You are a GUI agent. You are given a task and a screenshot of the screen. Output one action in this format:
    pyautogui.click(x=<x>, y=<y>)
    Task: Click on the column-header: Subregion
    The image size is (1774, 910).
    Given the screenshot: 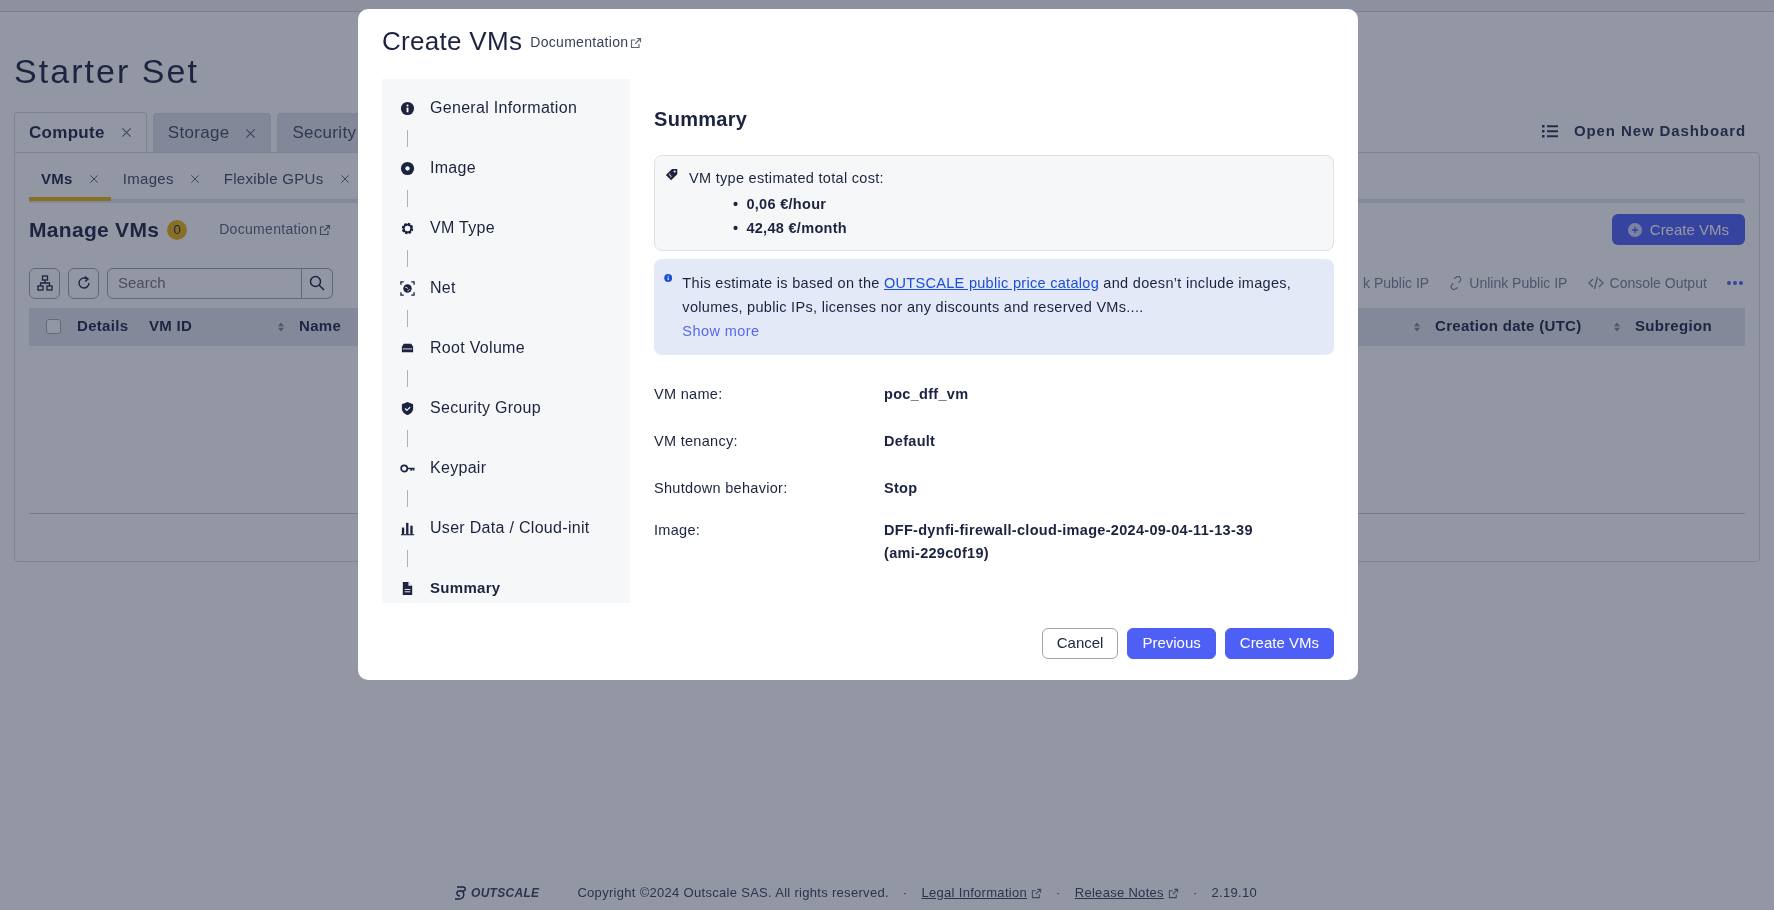 What is the action you would take?
    pyautogui.click(x=1673, y=326)
    